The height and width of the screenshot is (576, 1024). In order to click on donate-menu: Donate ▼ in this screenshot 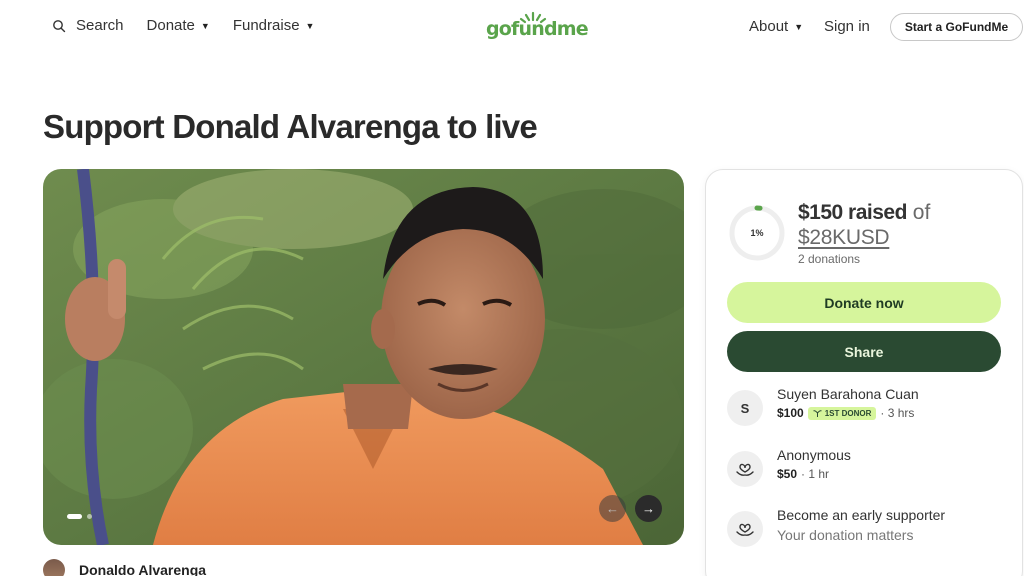, I will do `click(178, 25)`.